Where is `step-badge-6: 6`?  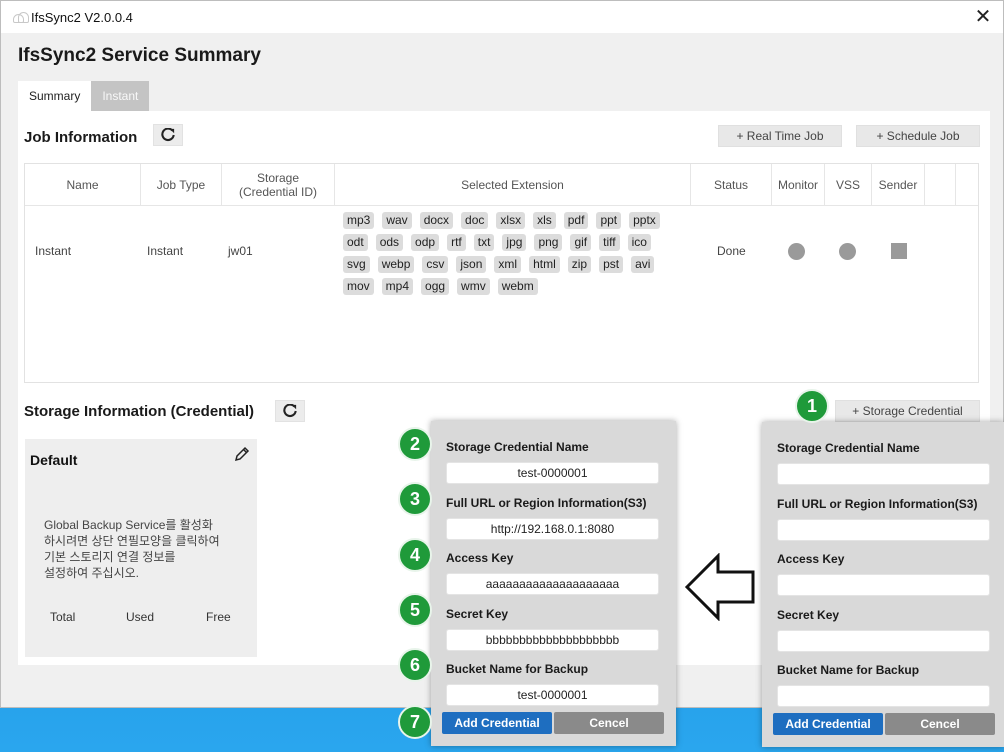 step-badge-6: 6 is located at coordinates (415, 665).